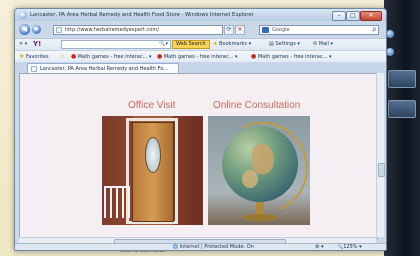  I want to click on ie-icon, so click(23, 15).